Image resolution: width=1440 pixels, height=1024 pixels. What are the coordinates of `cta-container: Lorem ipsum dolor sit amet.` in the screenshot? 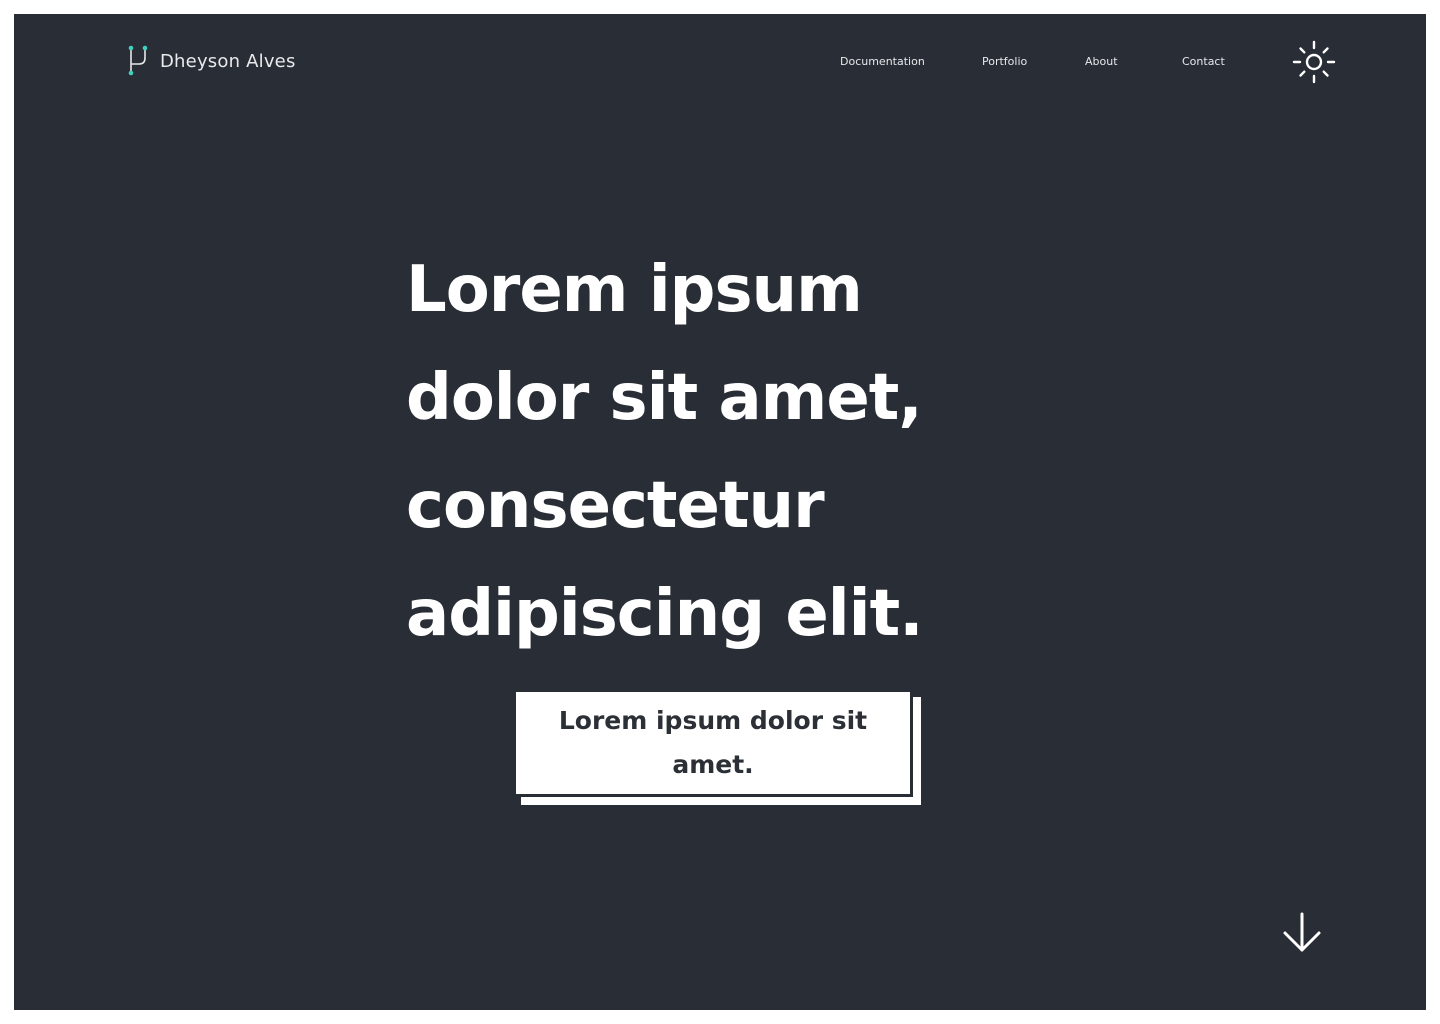 It's located at (717, 747).